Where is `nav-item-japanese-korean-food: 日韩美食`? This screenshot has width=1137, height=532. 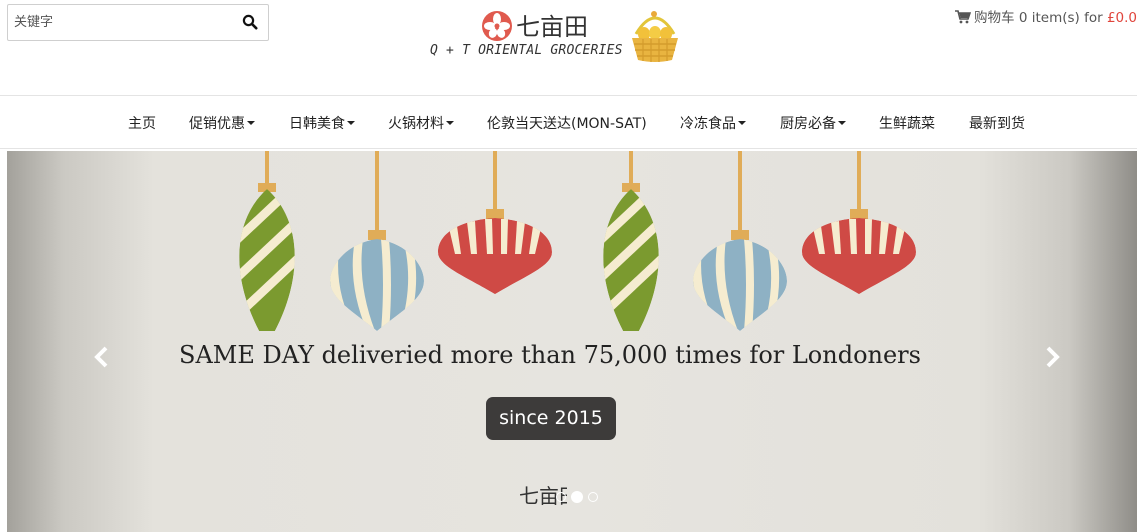
nav-item-japanese-korean-food: 日韩美食 is located at coordinates (322, 123).